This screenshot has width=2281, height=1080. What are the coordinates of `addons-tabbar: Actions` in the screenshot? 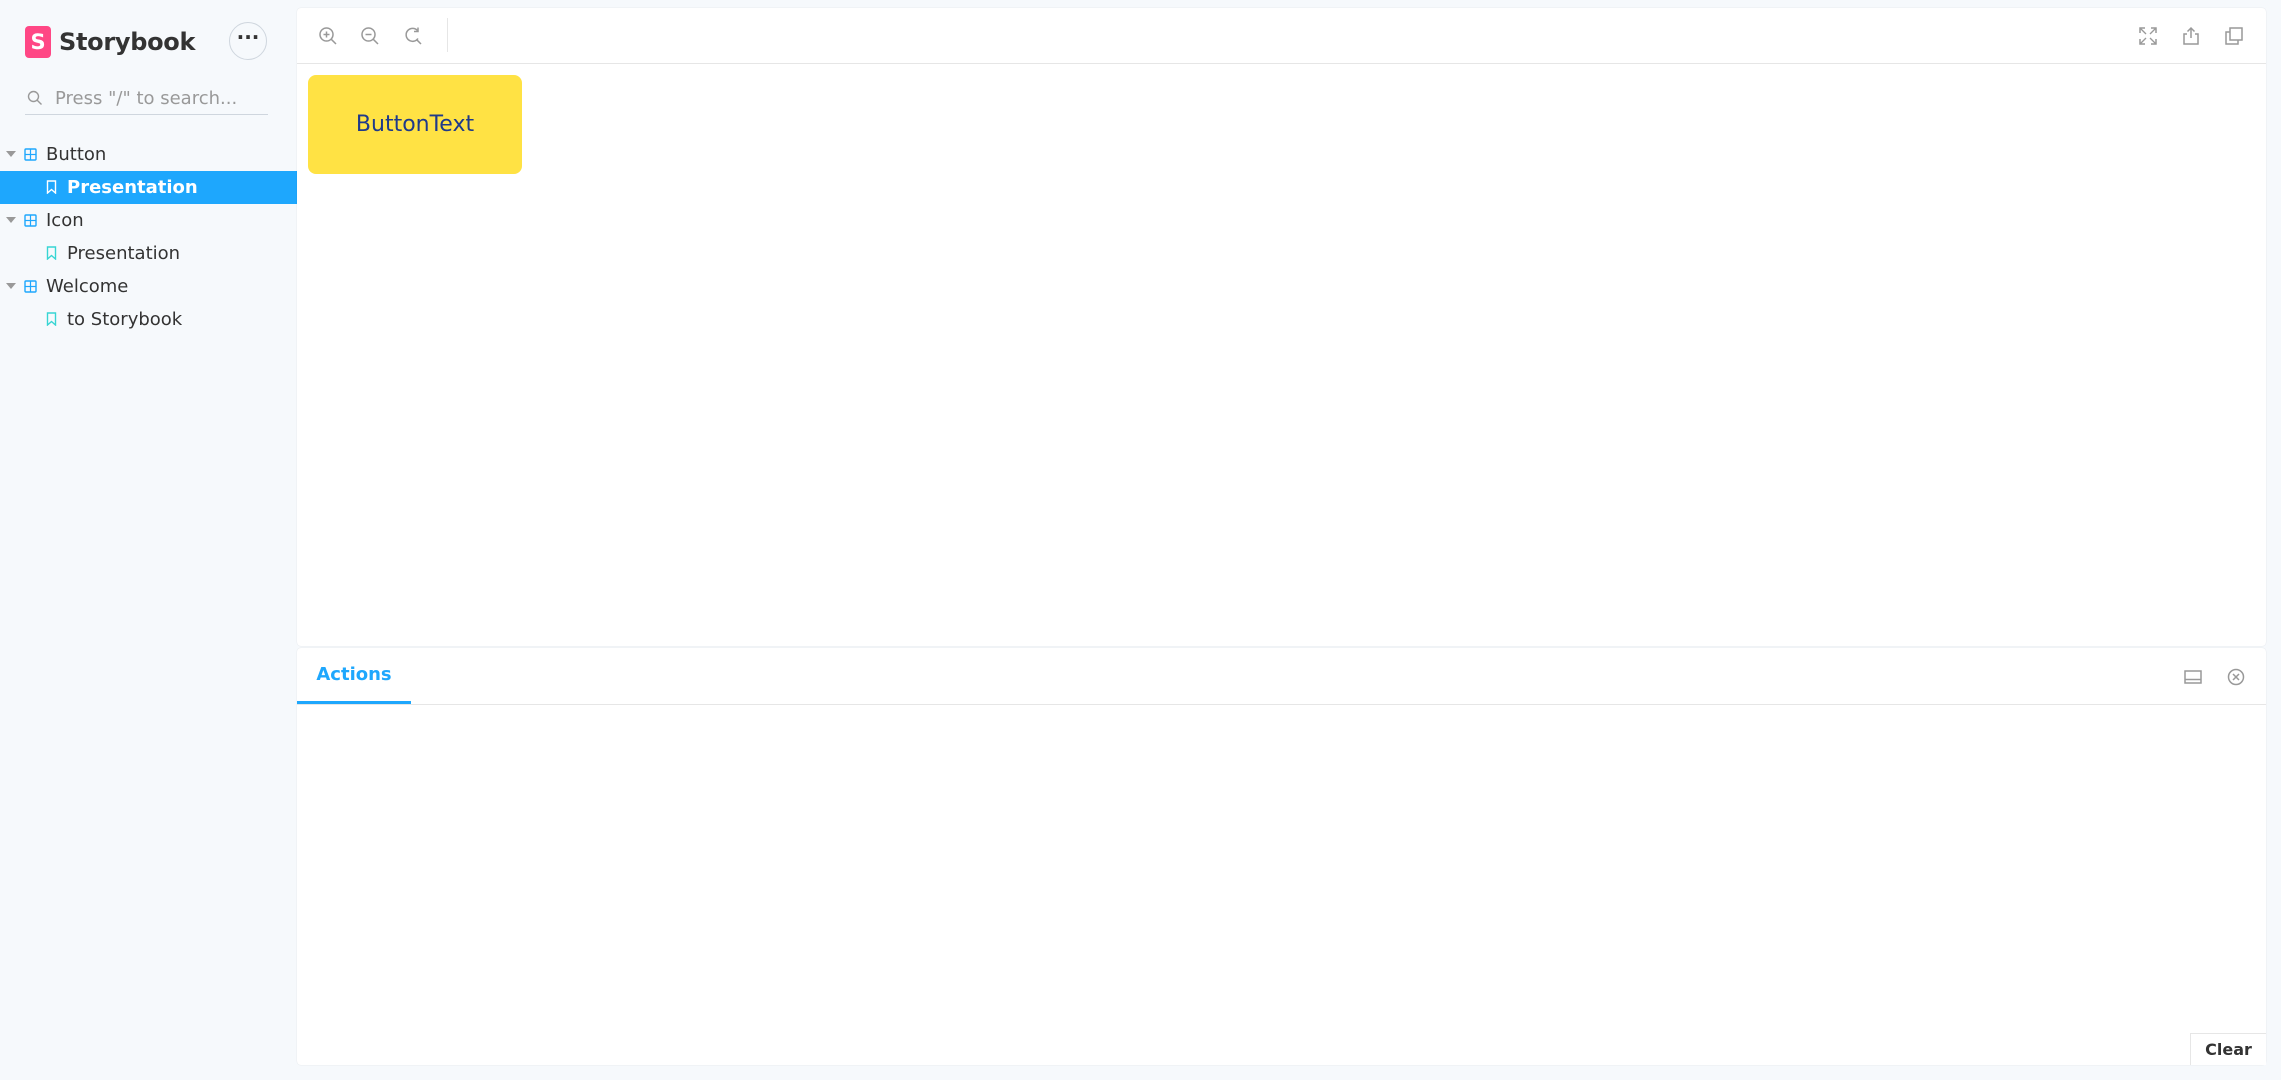 It's located at (1281, 676).